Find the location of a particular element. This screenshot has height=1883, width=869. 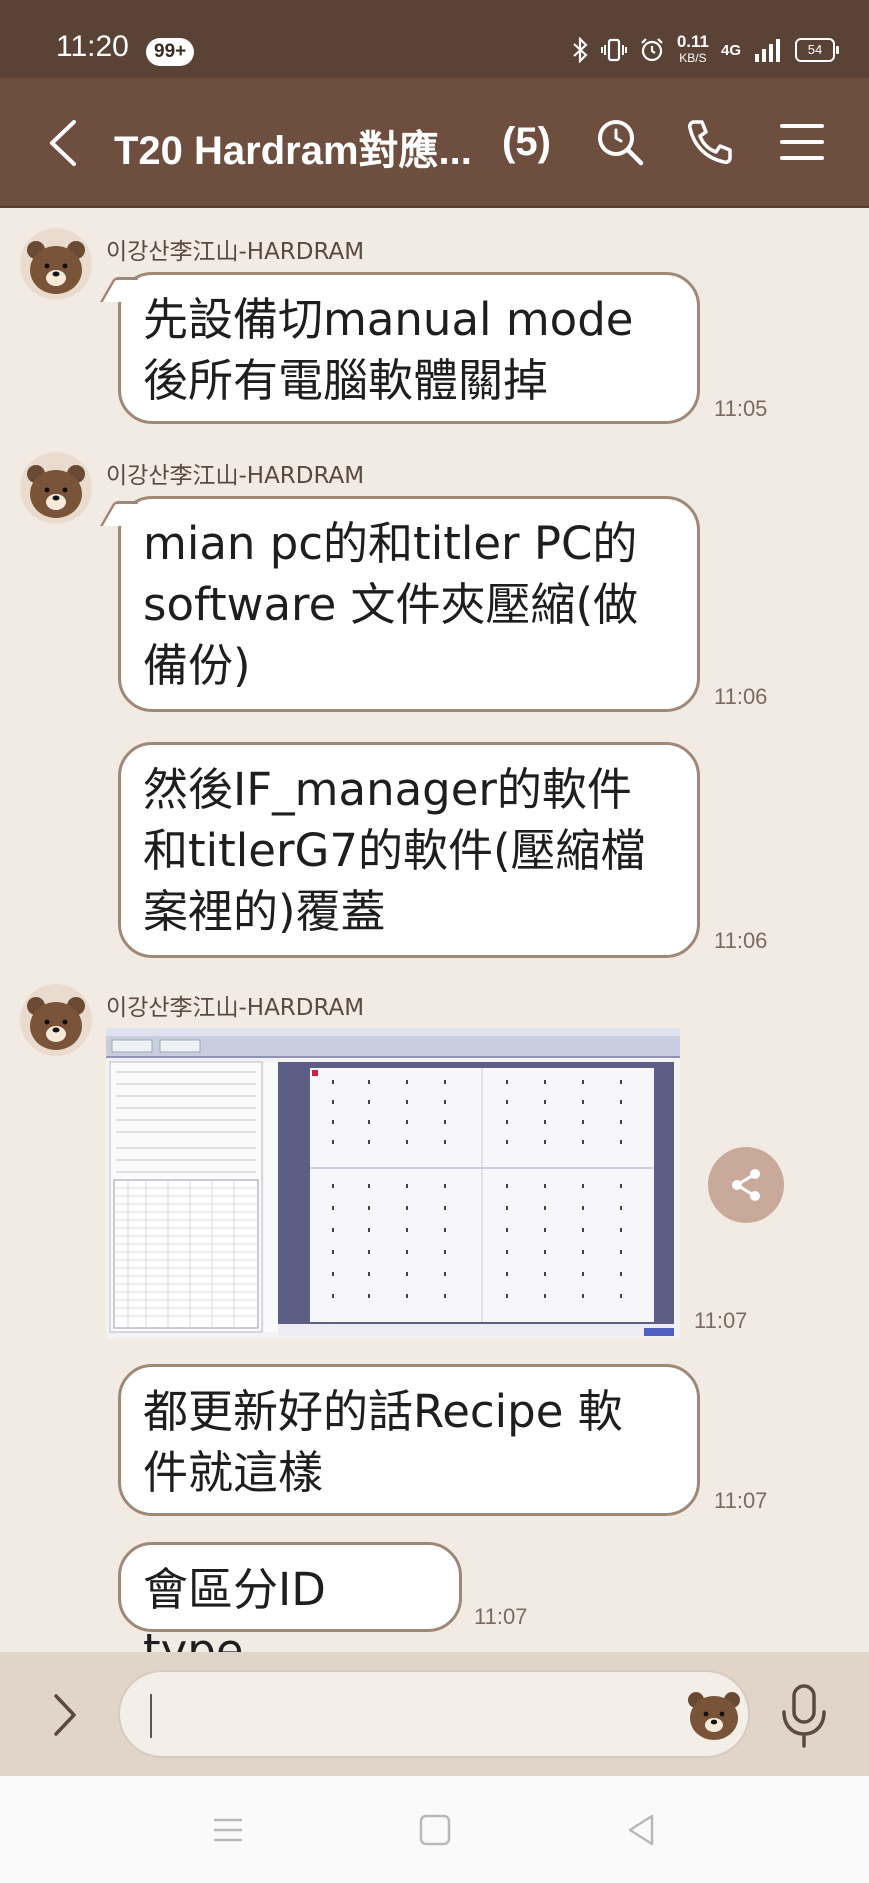

message-bubble: 先設備切manual mode 後所有電腦軟體關掉 is located at coordinates (409, 348).